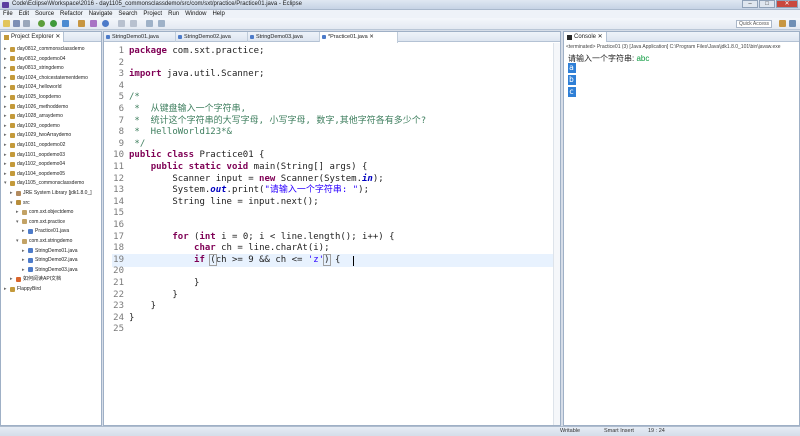 Image resolution: width=800 pixels, height=436 pixels. Describe the element at coordinates (34, 59) in the screenshot. I see `tree-item: ▸ day0812_oopdemo04` at that location.